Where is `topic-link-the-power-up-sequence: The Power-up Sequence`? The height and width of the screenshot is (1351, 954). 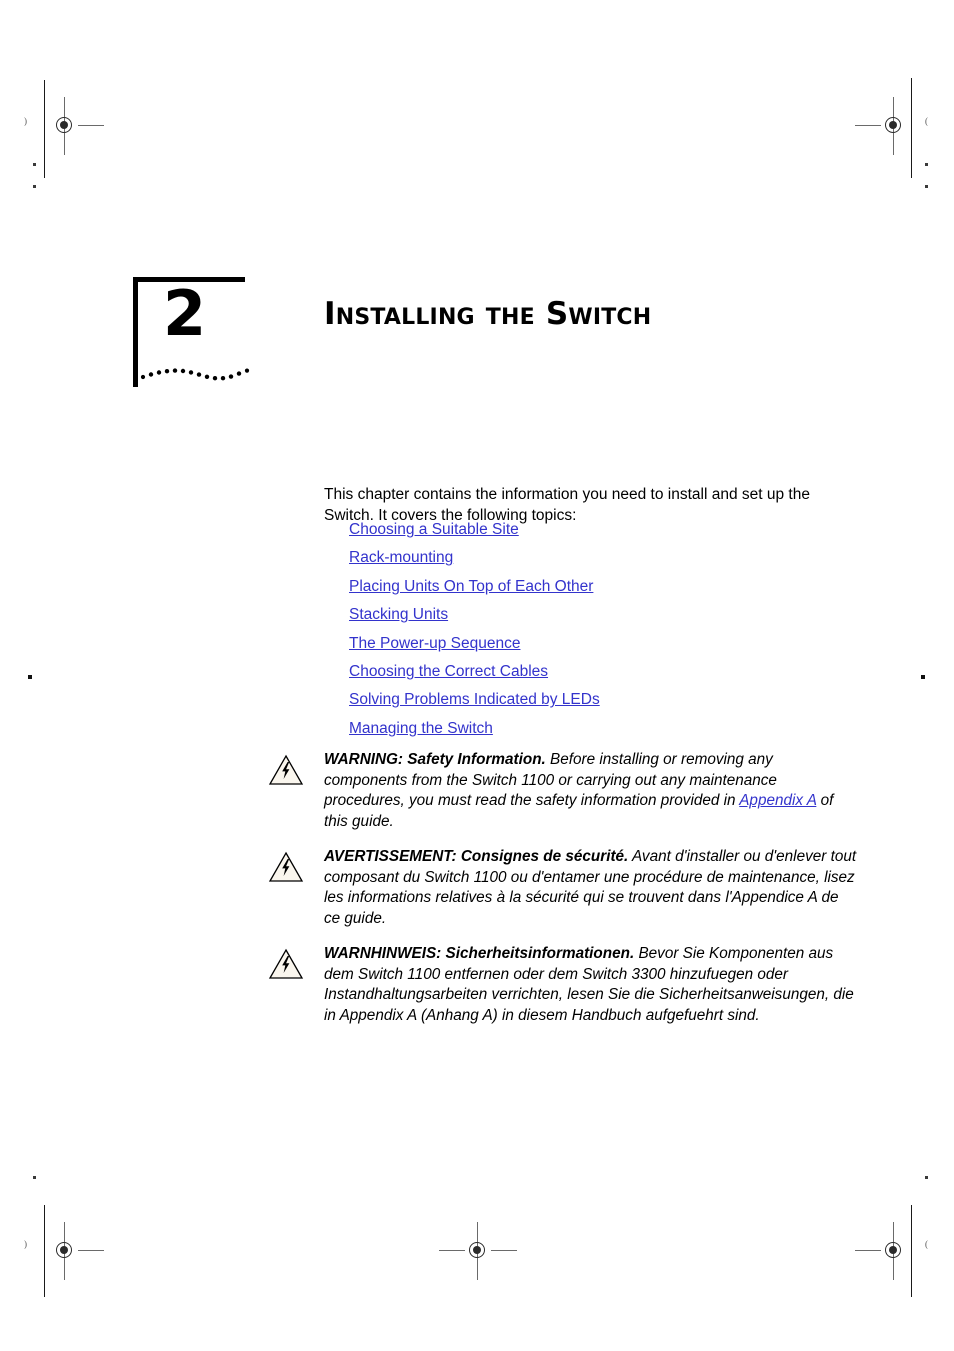
topic-link-the-power-up-sequence: The Power-up Sequence is located at coordinates (434, 644).